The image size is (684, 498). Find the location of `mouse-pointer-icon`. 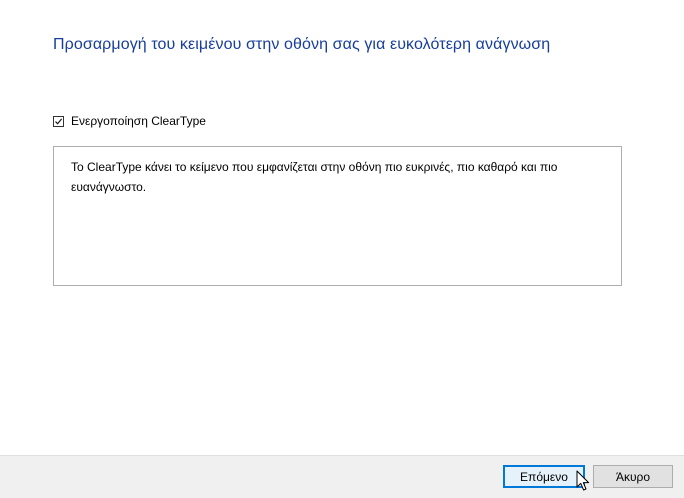

mouse-pointer-icon is located at coordinates (583, 480).